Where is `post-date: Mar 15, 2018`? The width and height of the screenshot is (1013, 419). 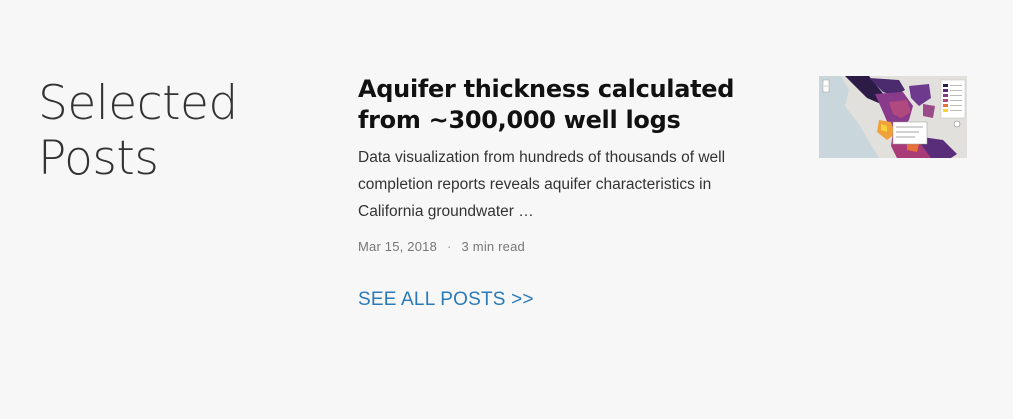 post-date: Mar 15, 2018 is located at coordinates (398, 246).